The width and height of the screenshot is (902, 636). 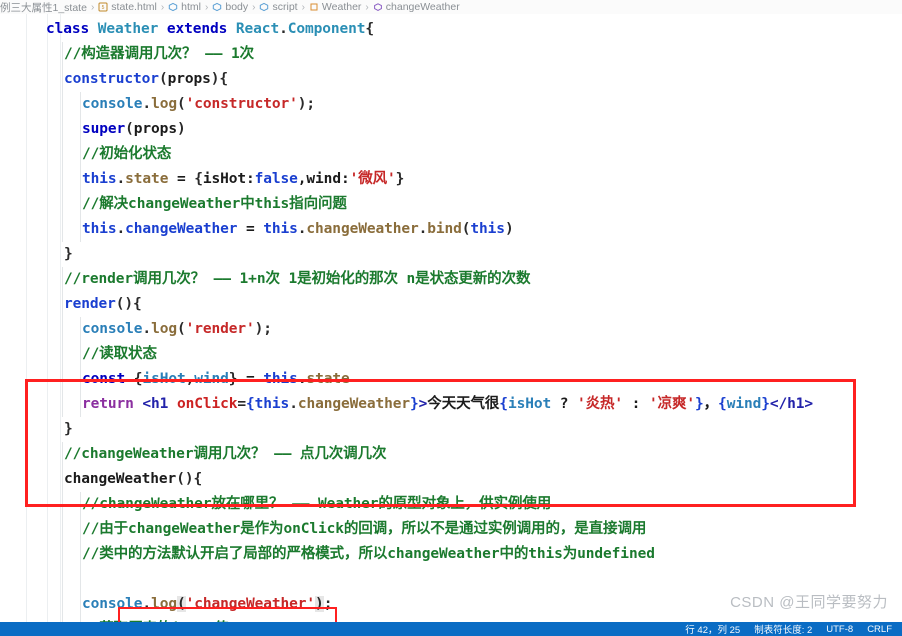 I want to click on breadcrumb-label: html, so click(x=191, y=7).